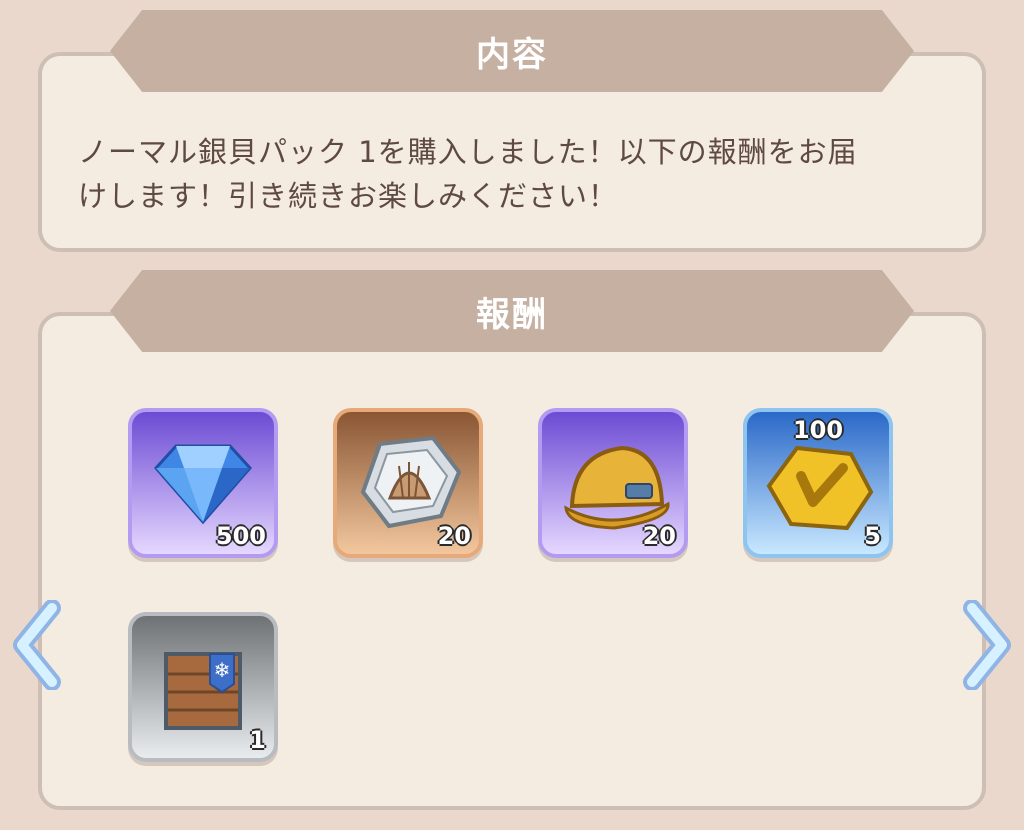 This screenshot has width=1024, height=830. I want to click on reward-supply-crate: ❄ 1, so click(203, 687).